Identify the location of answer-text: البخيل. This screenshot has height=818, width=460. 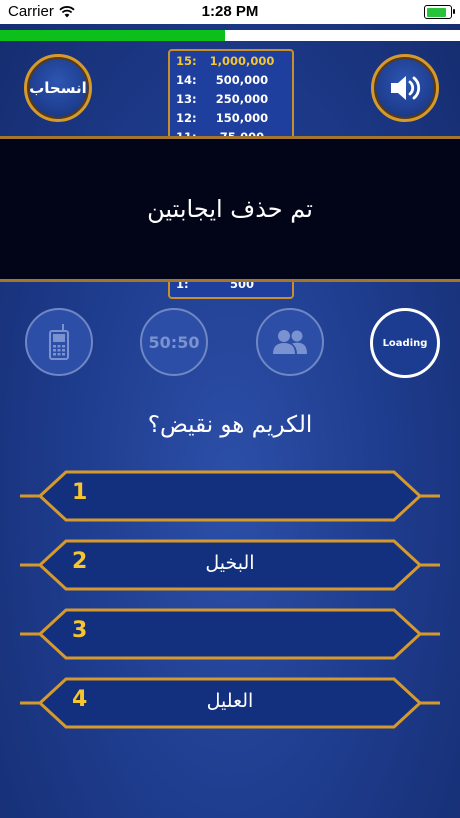
(230, 563).